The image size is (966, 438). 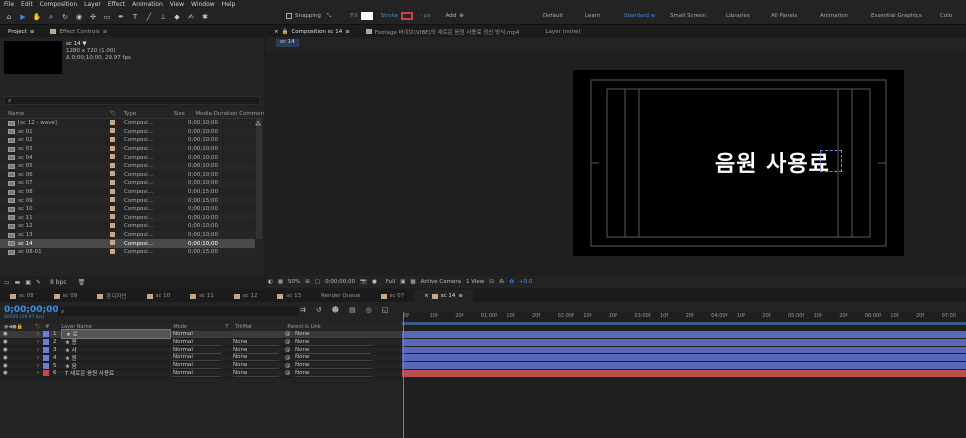 What do you see at coordinates (127, 192) in the screenshot?
I see `project-item: sc 08 Composi... 0;00;15;00` at bounding box center [127, 192].